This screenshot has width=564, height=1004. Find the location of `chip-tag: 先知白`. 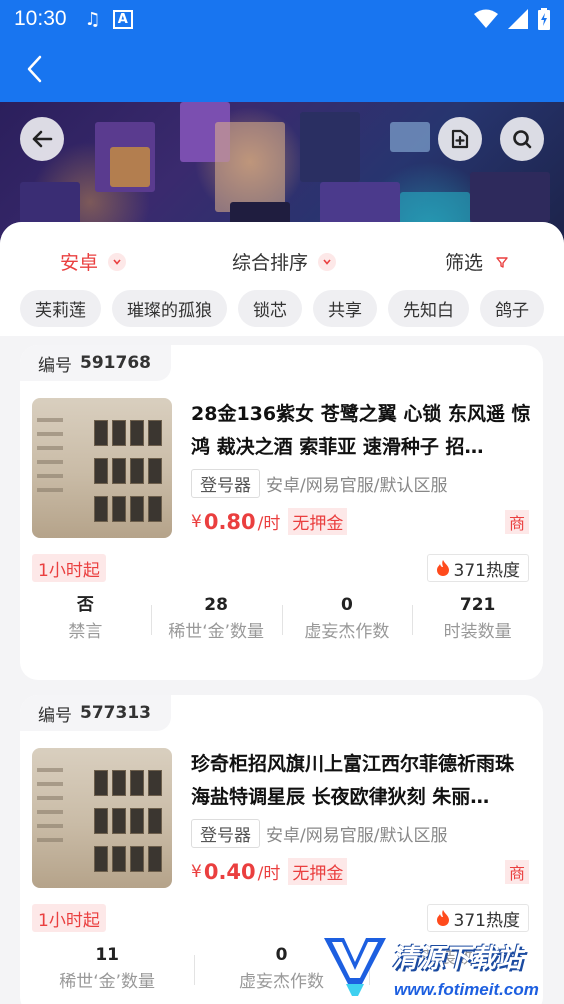

chip-tag: 先知白 is located at coordinates (428, 308).